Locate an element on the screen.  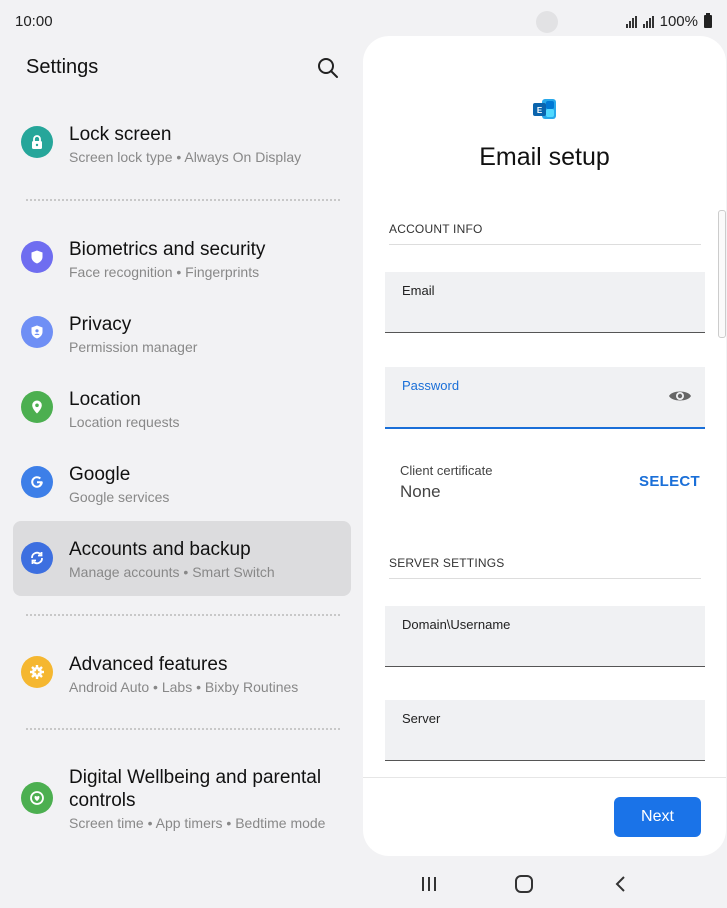
item-title: Digital Wellbeing and parental is located at coordinates (195, 777).